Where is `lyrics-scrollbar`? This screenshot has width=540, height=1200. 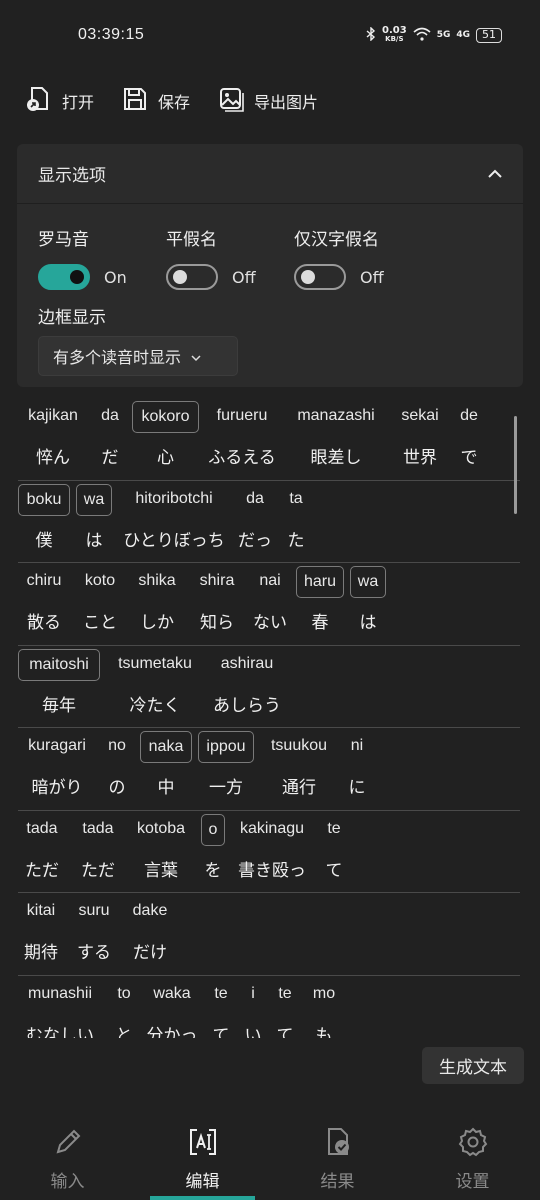 lyrics-scrollbar is located at coordinates (515, 465).